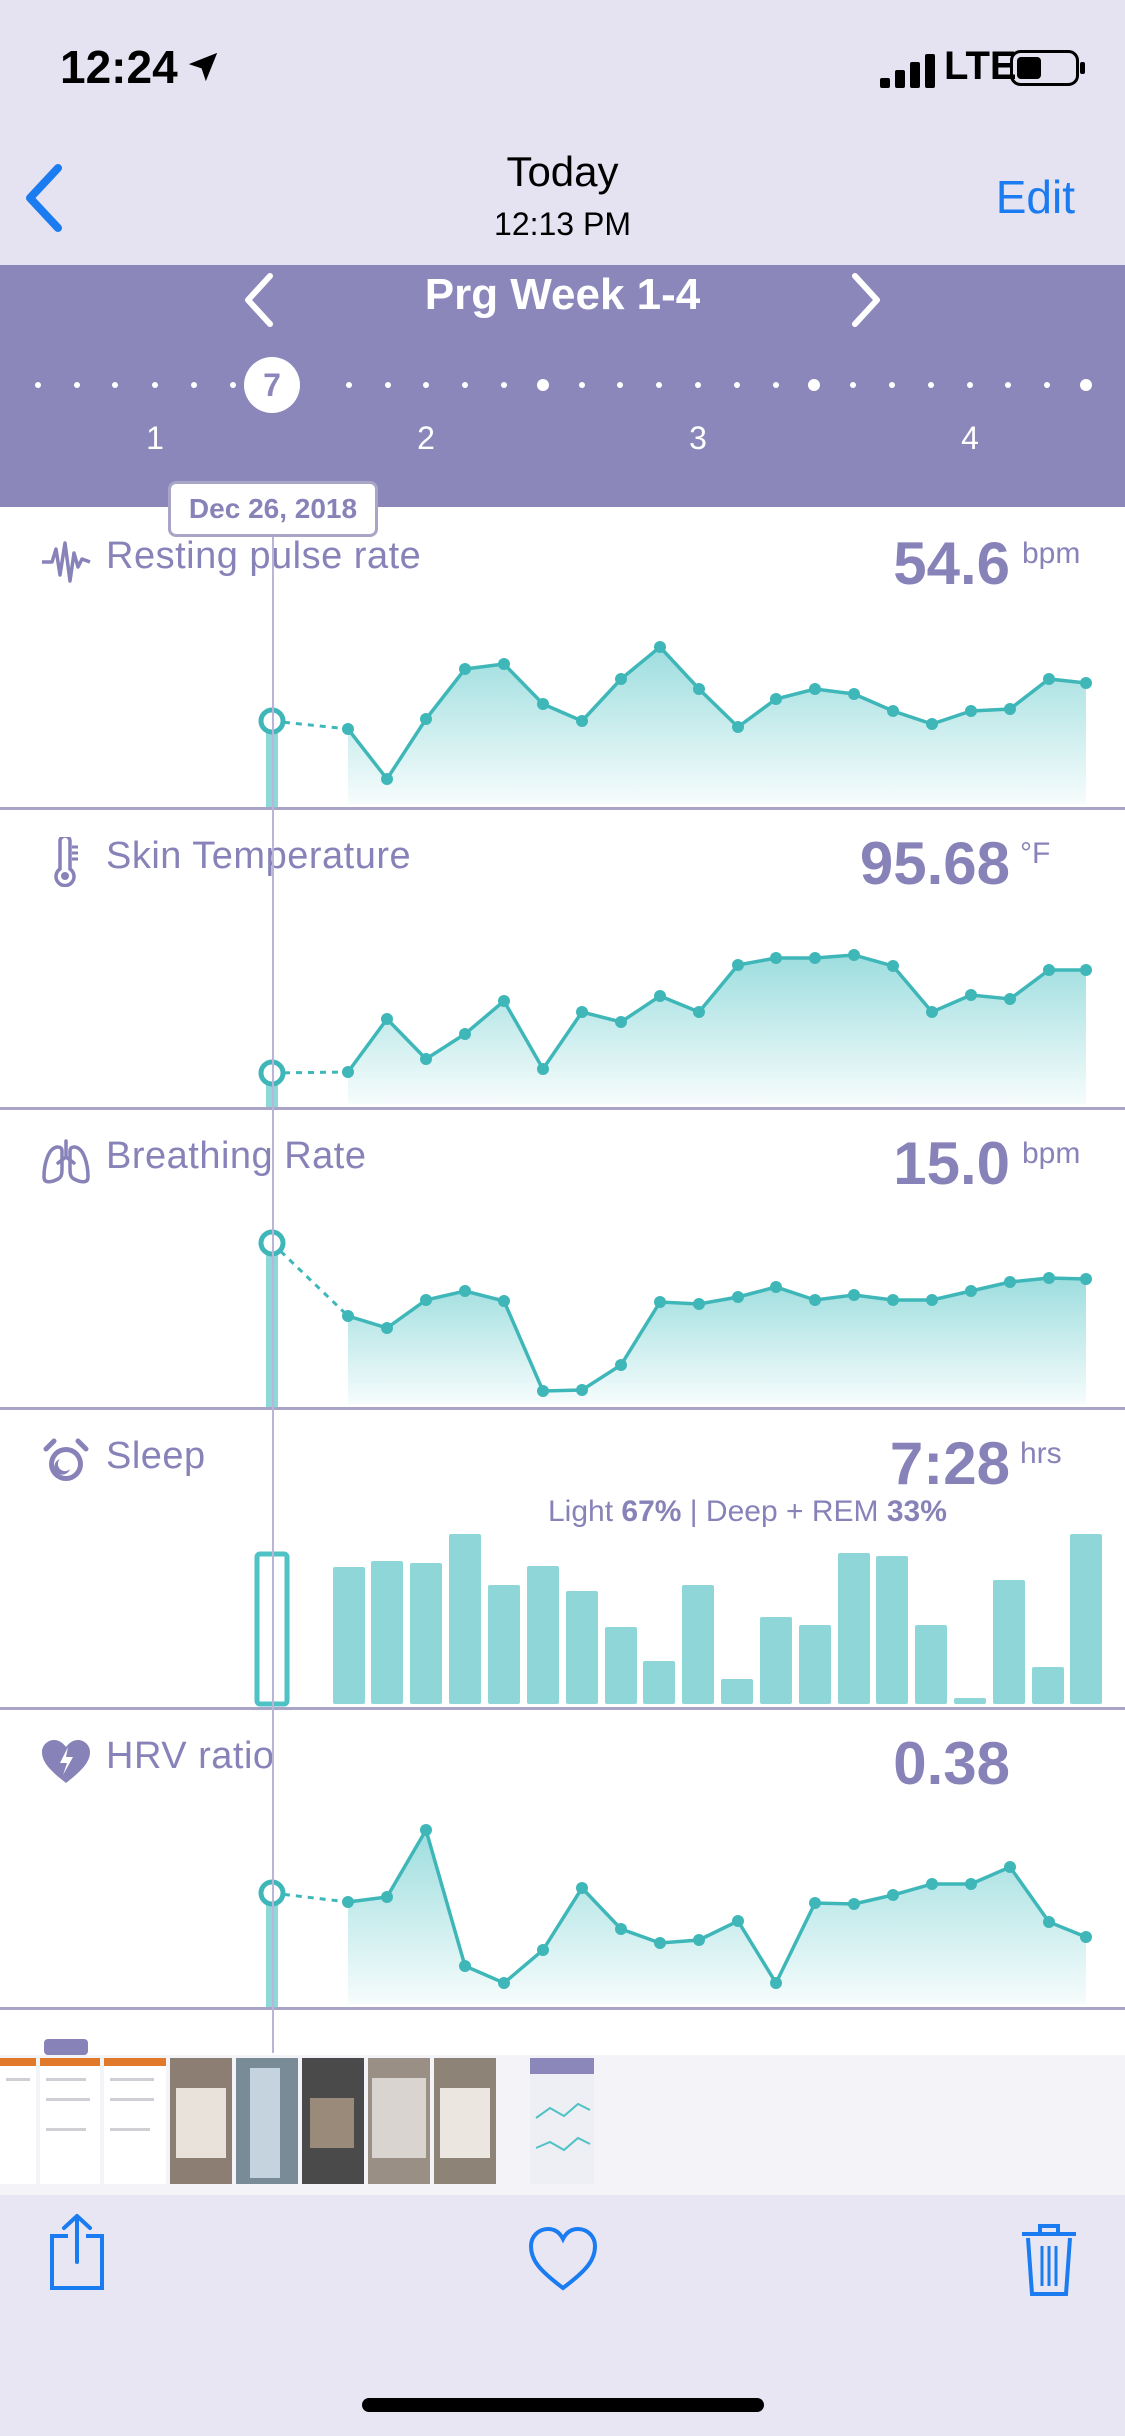 This screenshot has width=1125, height=2436. What do you see at coordinates (563, 2259) in the screenshot?
I see `favorite-heart-icon` at bounding box center [563, 2259].